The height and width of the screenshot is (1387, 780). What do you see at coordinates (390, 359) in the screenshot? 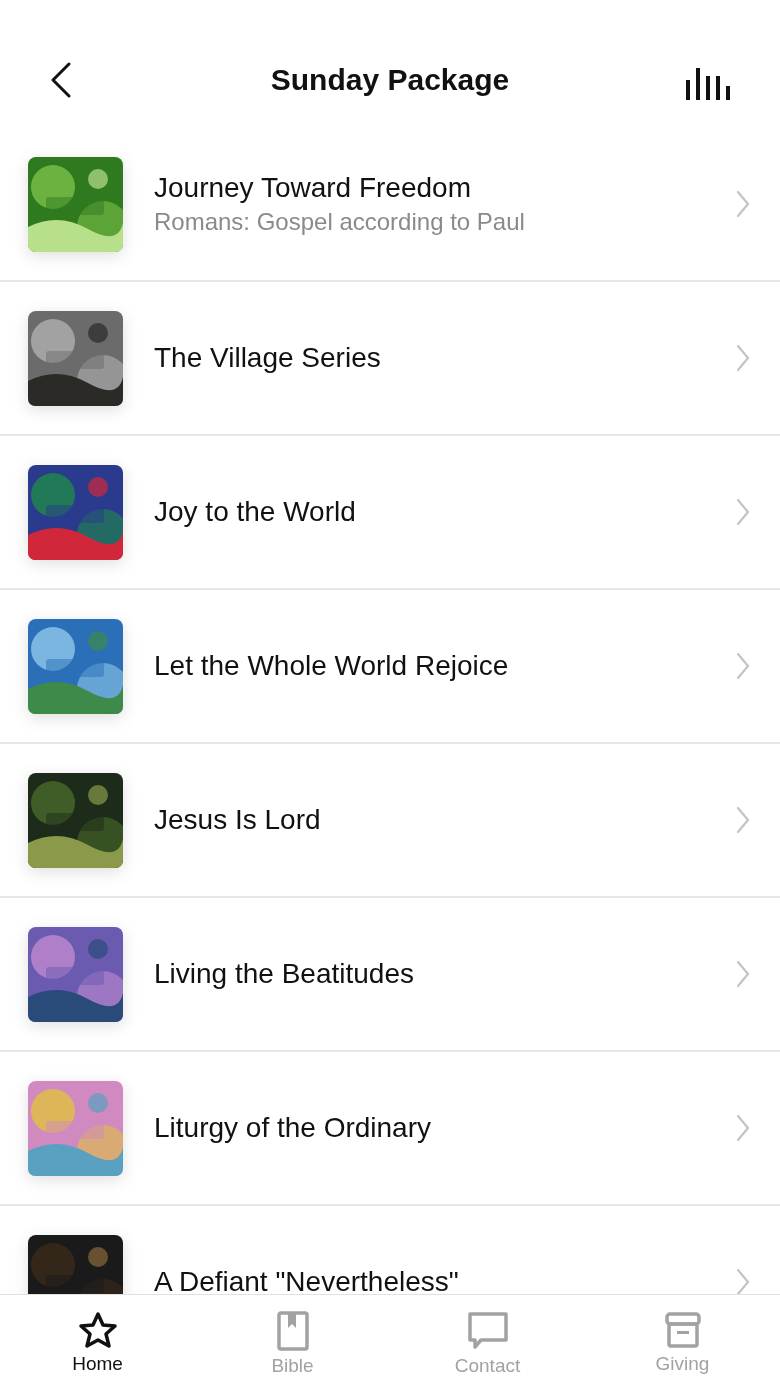
I see `series-item: The Village Series` at bounding box center [390, 359].